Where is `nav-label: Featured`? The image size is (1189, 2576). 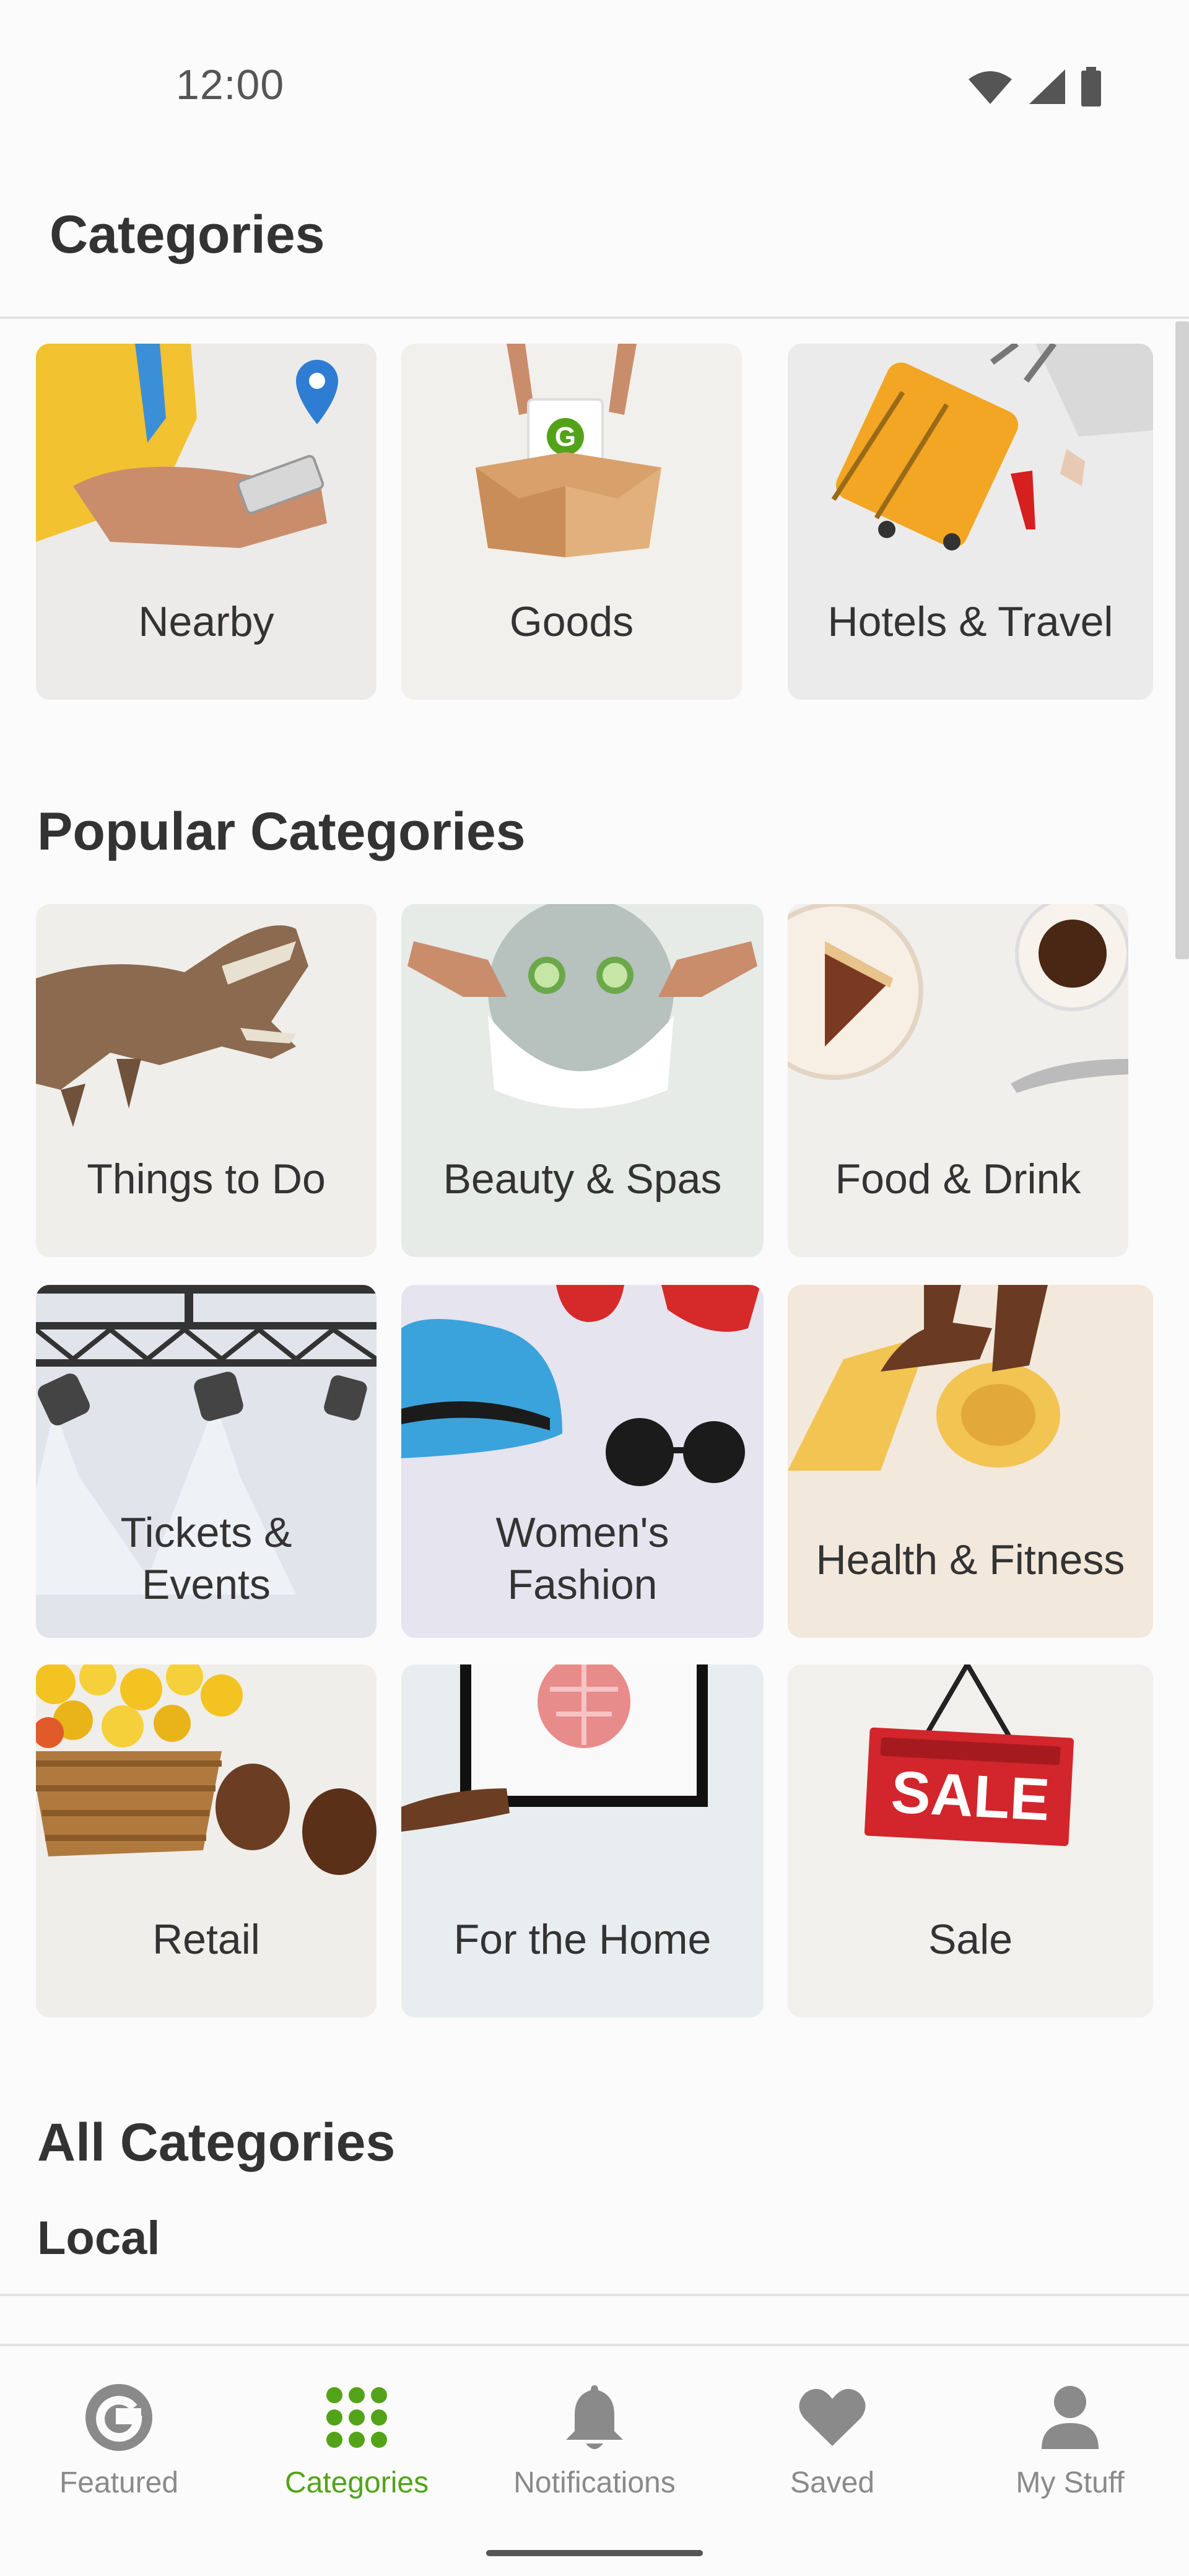 nav-label: Featured is located at coordinates (119, 2482).